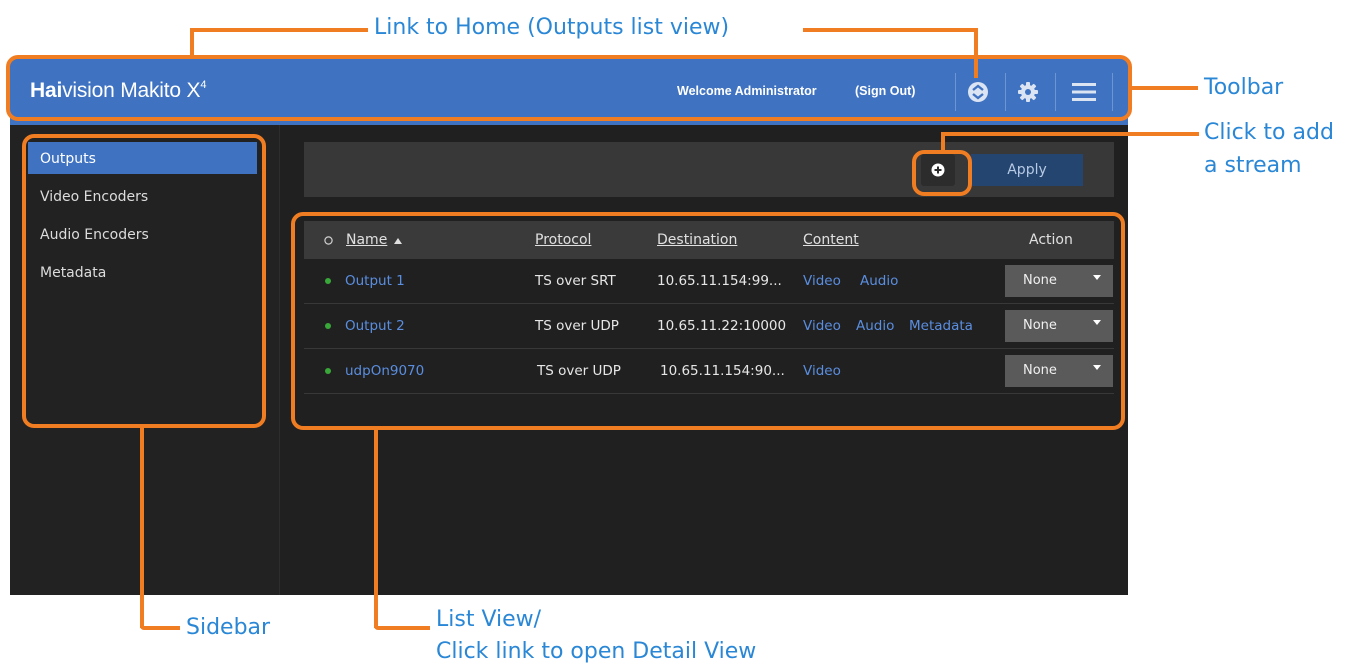  What do you see at coordinates (142, 158) in the screenshot?
I see `sidebar-item-outputs: Outputs` at bounding box center [142, 158].